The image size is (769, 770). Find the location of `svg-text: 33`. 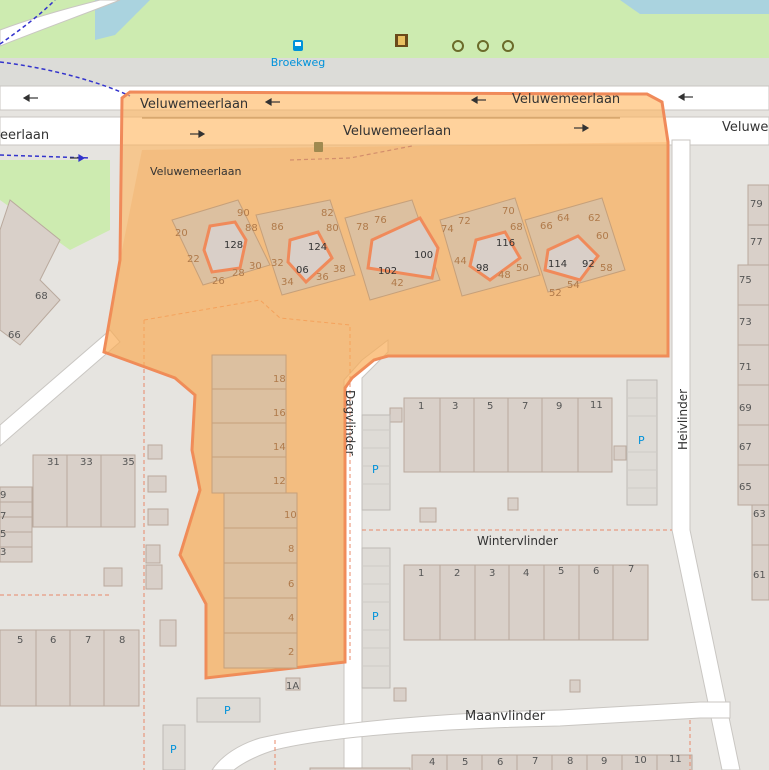

svg-text: 33 is located at coordinates (86, 462).